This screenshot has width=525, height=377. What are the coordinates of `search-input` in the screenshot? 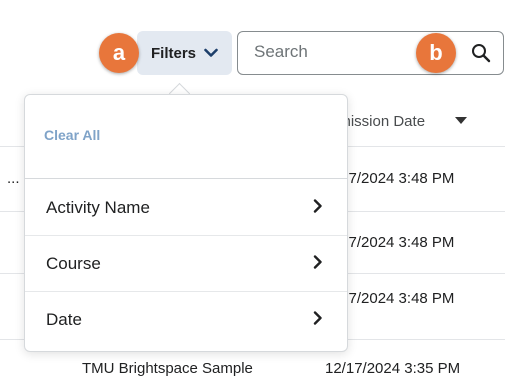 It's located at (344, 52).